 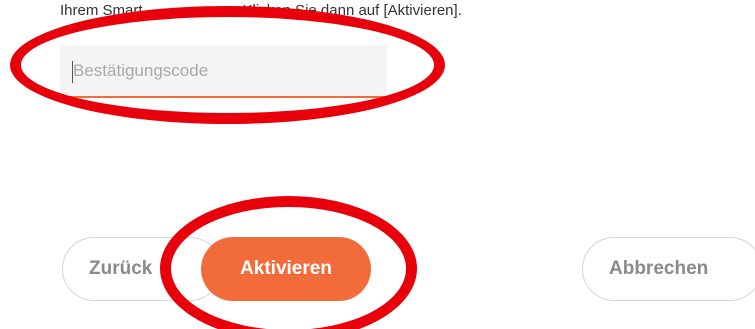 I want to click on confirmation-code-field, so click(x=223, y=71).